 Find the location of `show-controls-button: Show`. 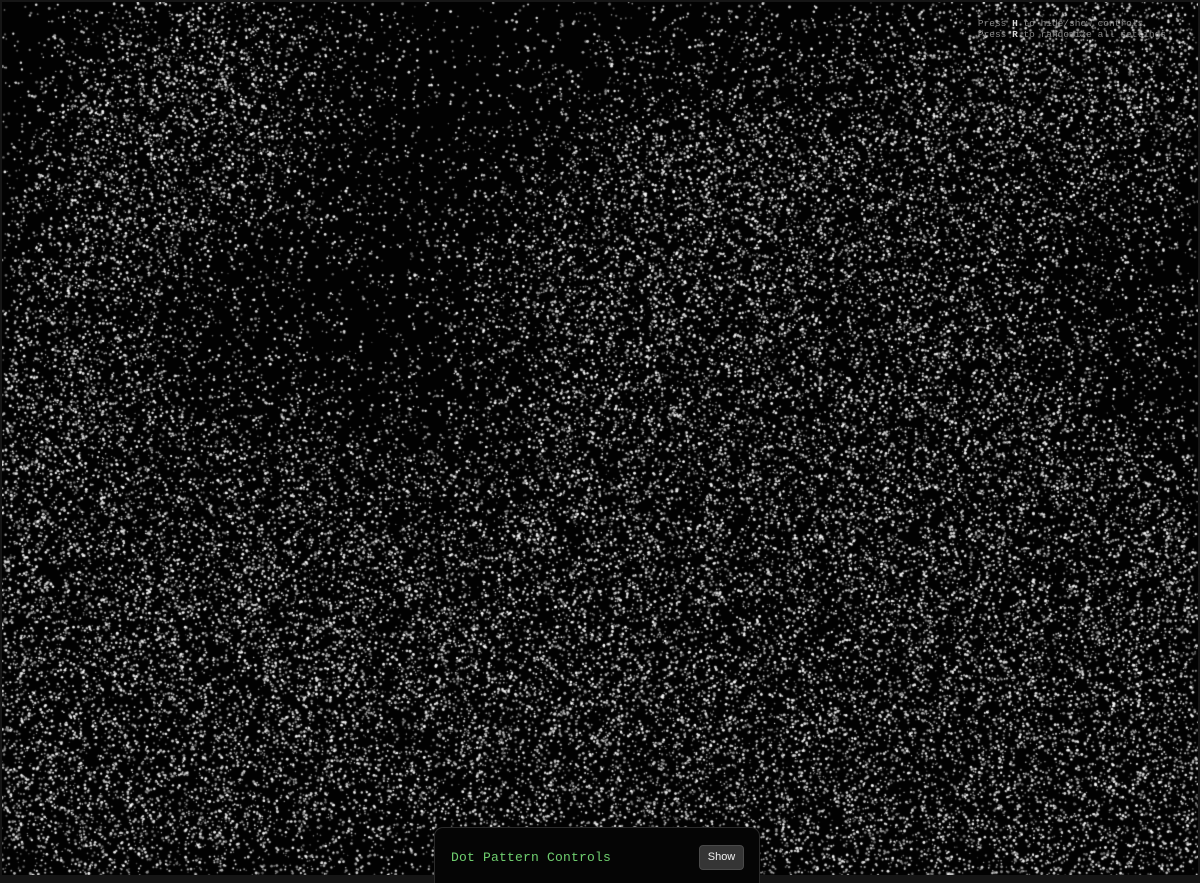

show-controls-button: Show is located at coordinates (721, 857).